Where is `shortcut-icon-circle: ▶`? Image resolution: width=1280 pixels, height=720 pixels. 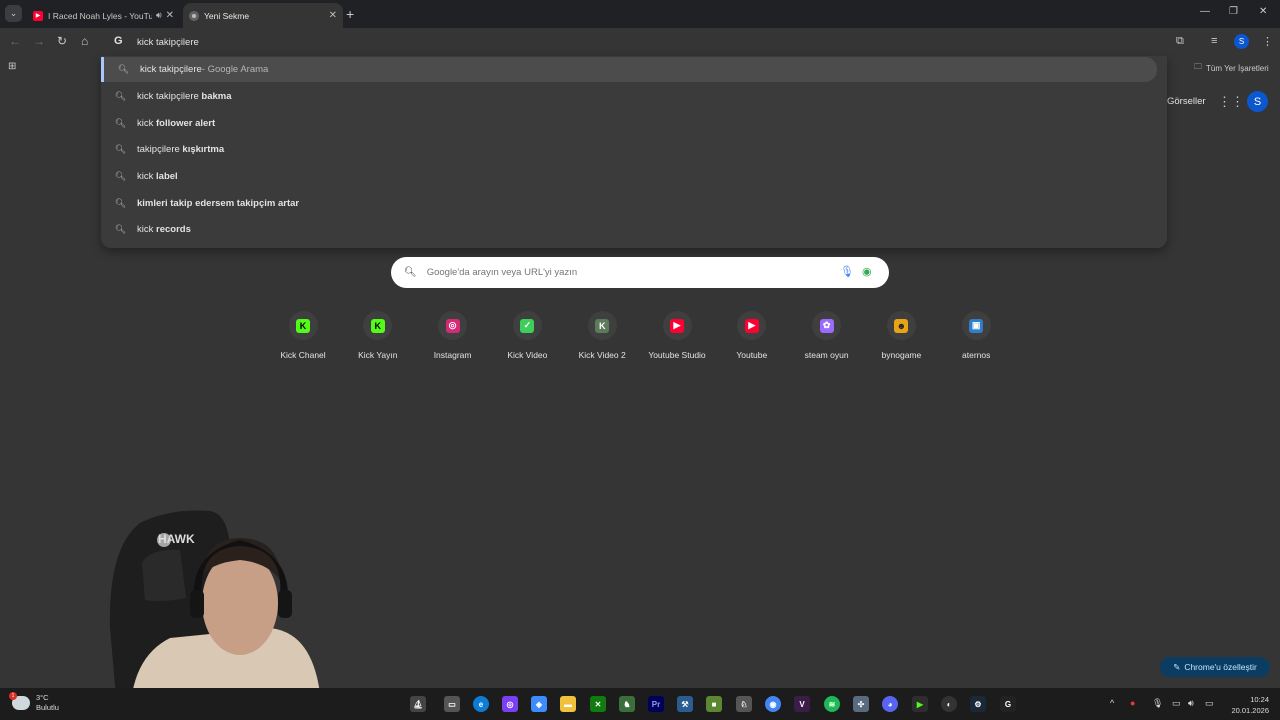 shortcut-icon-circle: ▶ is located at coordinates (752, 325).